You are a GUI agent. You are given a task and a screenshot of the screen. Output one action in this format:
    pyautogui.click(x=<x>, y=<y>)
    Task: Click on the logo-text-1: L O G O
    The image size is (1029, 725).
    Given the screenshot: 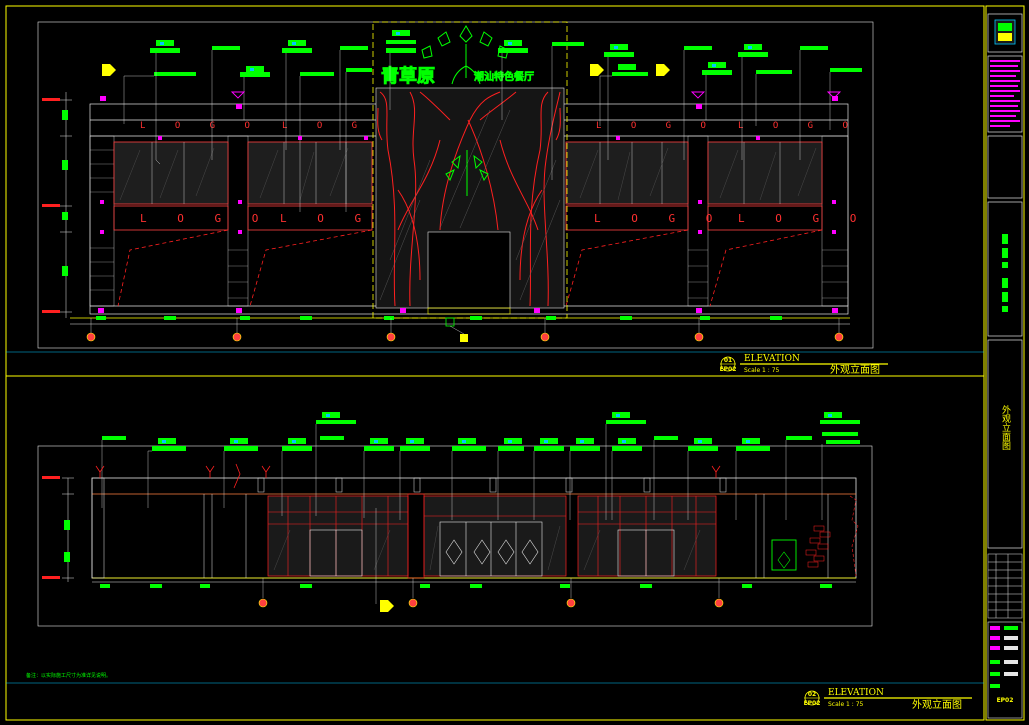 What is the action you would take?
    pyautogui.click(x=205, y=218)
    